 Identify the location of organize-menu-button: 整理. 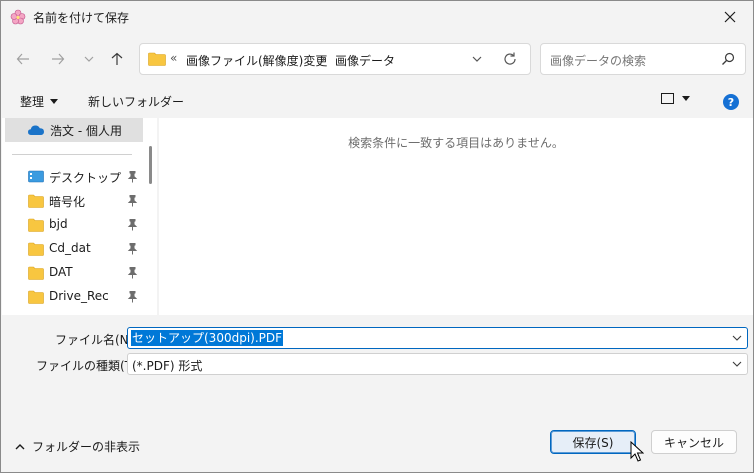
(39, 101).